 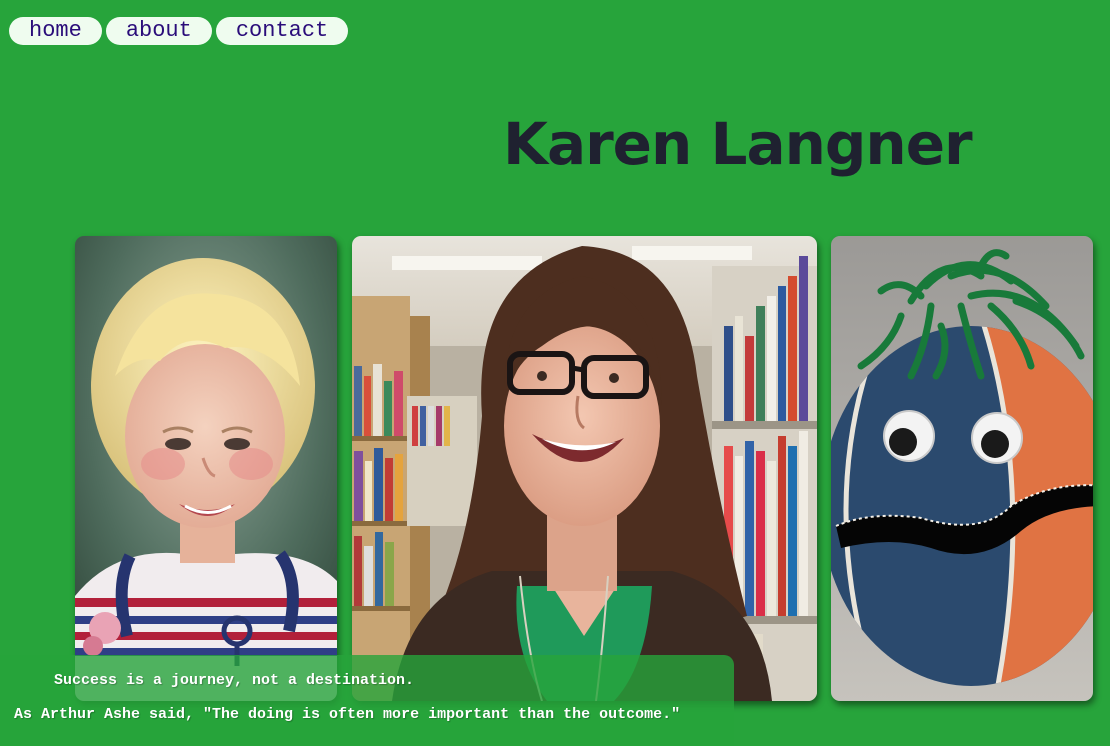 I want to click on nav-contact-link: contact, so click(x=282, y=31).